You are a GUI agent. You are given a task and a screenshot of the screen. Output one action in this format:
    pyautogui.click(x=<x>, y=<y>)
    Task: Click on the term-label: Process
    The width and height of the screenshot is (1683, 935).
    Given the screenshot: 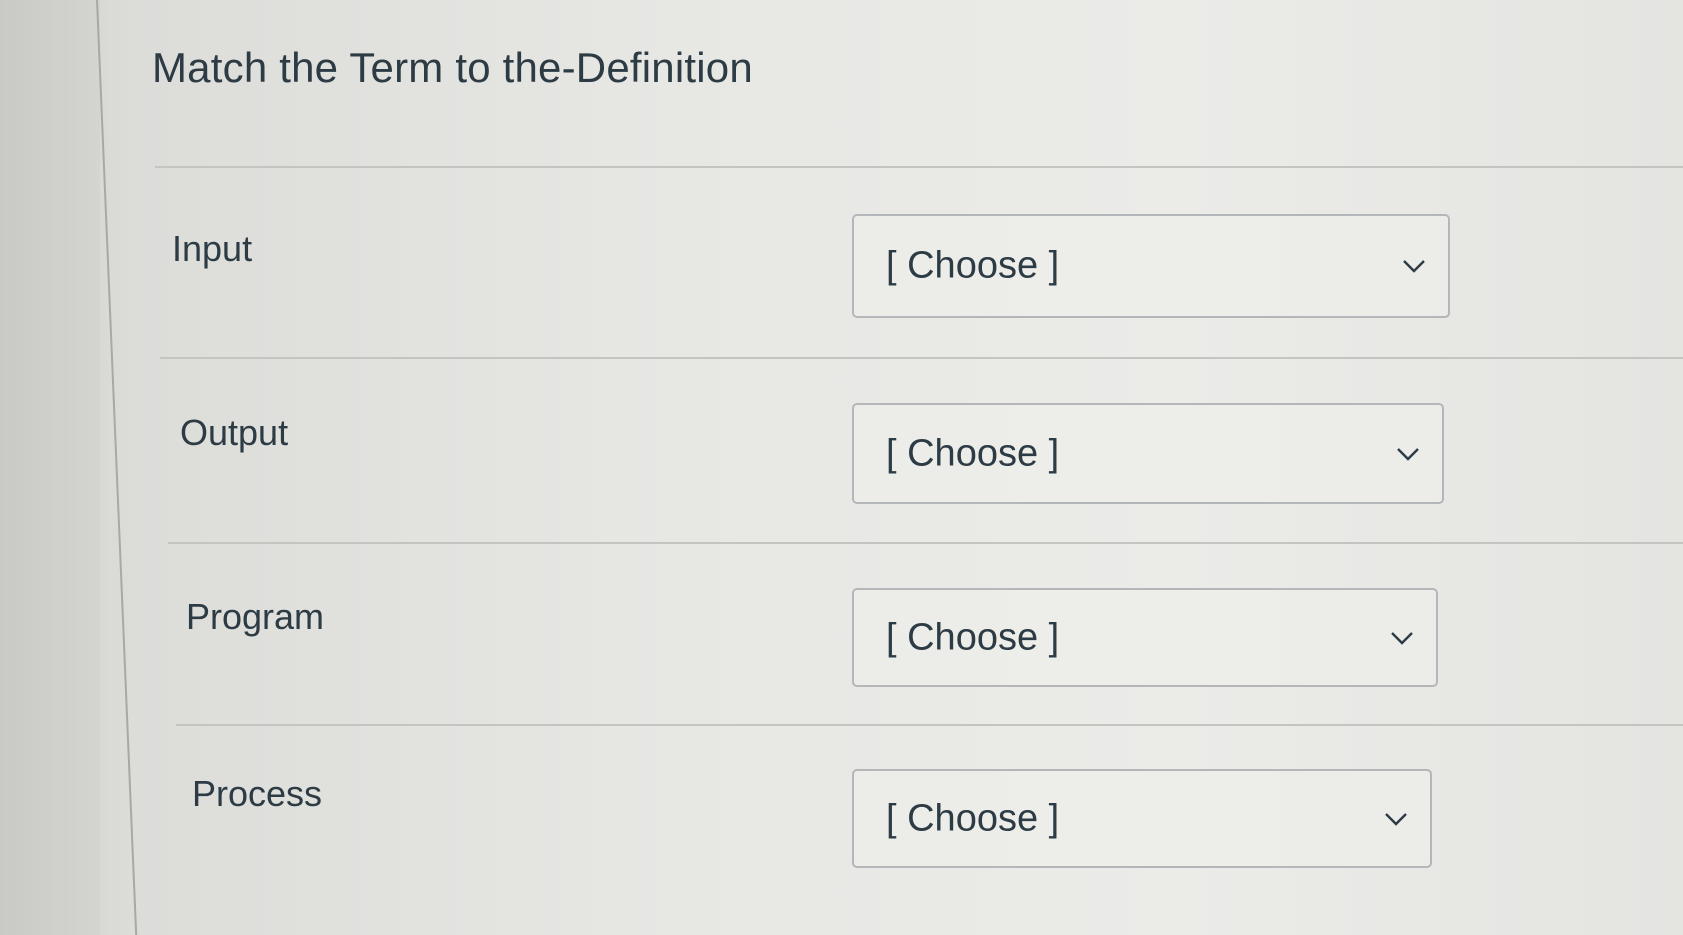 What is the action you would take?
    pyautogui.click(x=257, y=793)
    